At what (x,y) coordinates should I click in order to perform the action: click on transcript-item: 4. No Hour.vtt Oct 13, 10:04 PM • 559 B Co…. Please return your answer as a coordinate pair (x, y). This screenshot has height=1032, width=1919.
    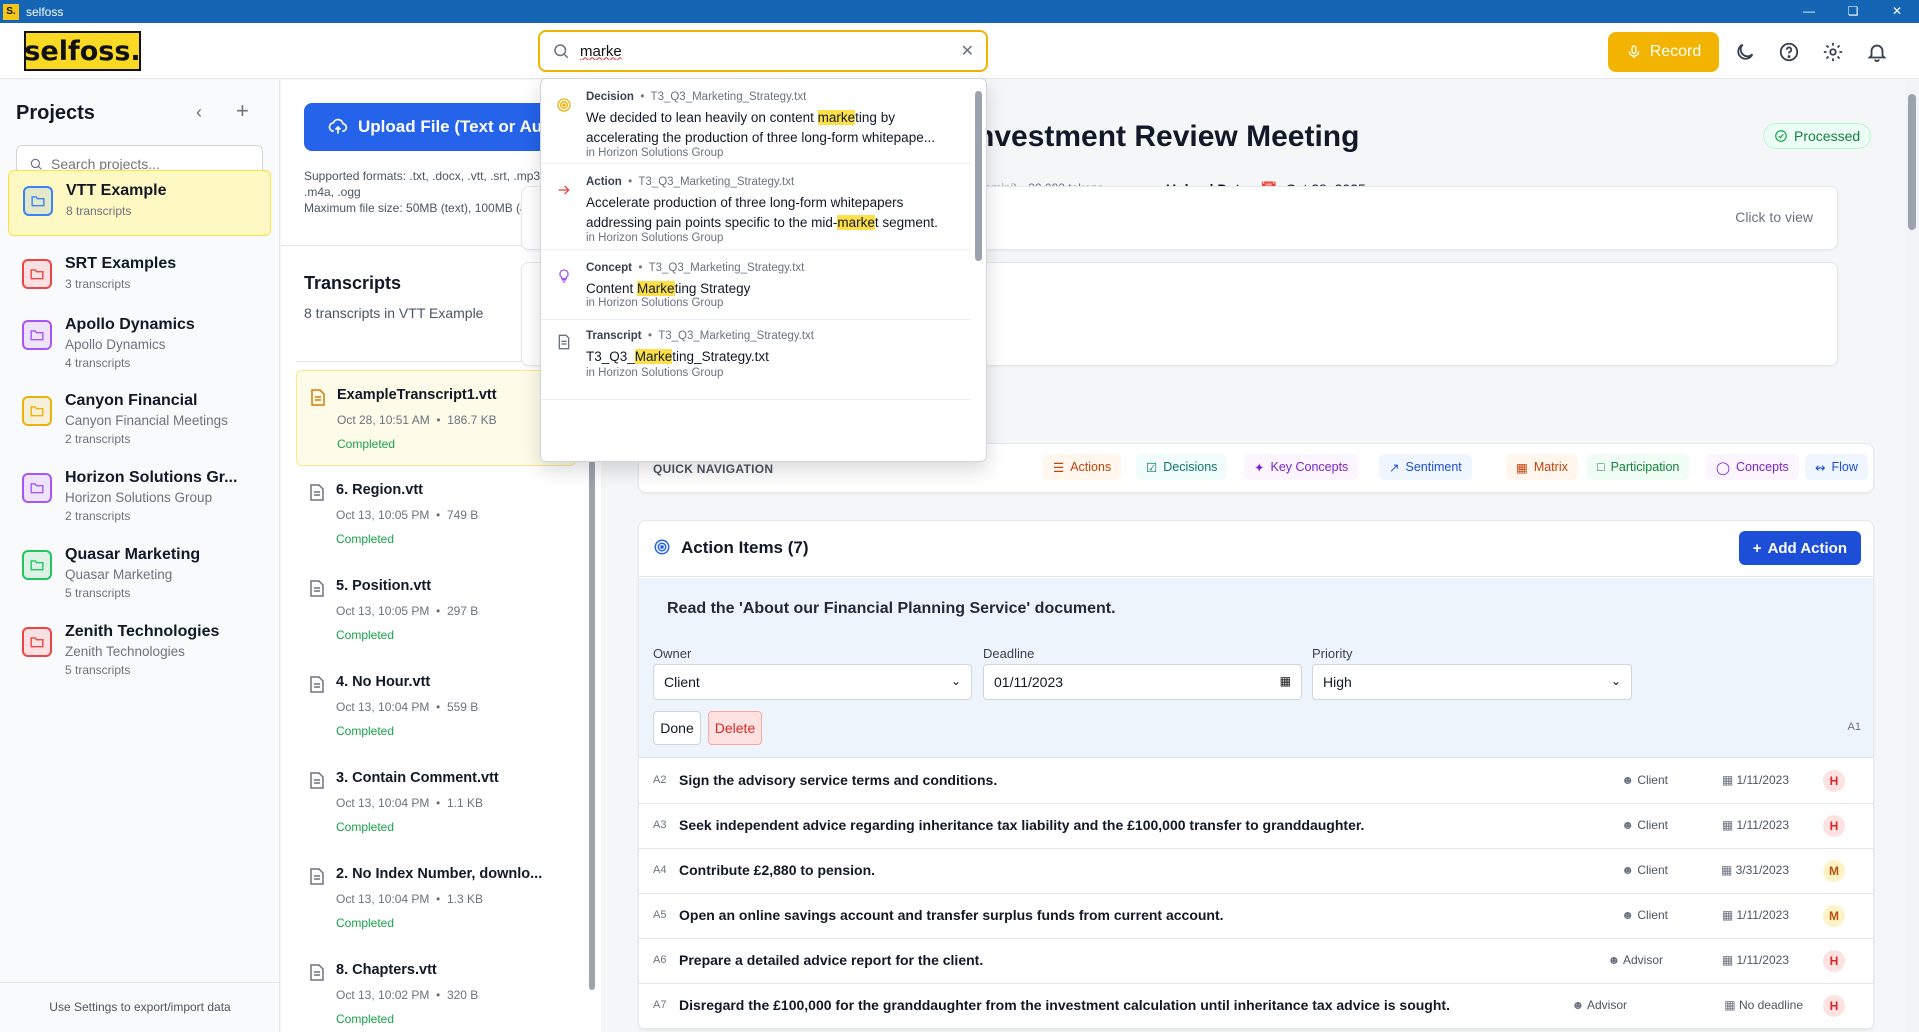
    Looking at the image, I should click on (436, 706).